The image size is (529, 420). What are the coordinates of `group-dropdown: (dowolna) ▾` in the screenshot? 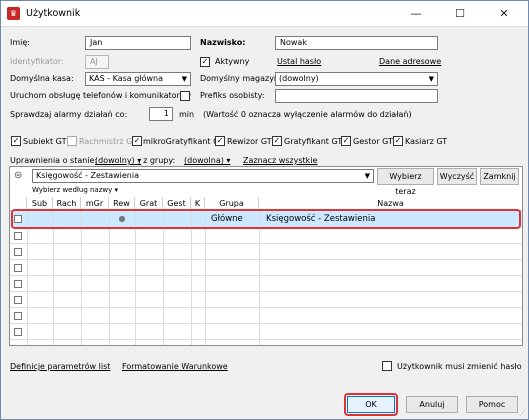 It's located at (207, 160).